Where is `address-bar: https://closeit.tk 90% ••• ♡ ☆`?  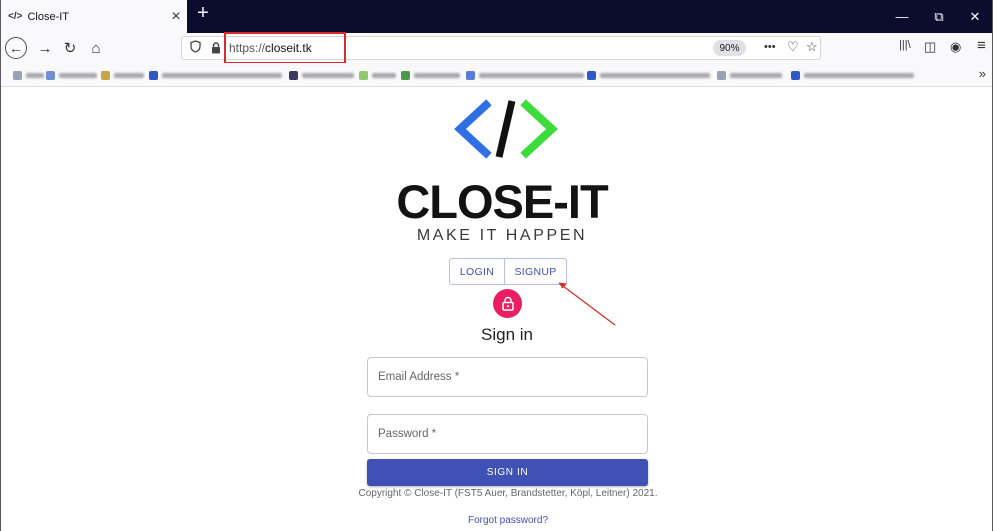 address-bar: https://closeit.tk 90% ••• ♡ ☆ is located at coordinates (501, 48).